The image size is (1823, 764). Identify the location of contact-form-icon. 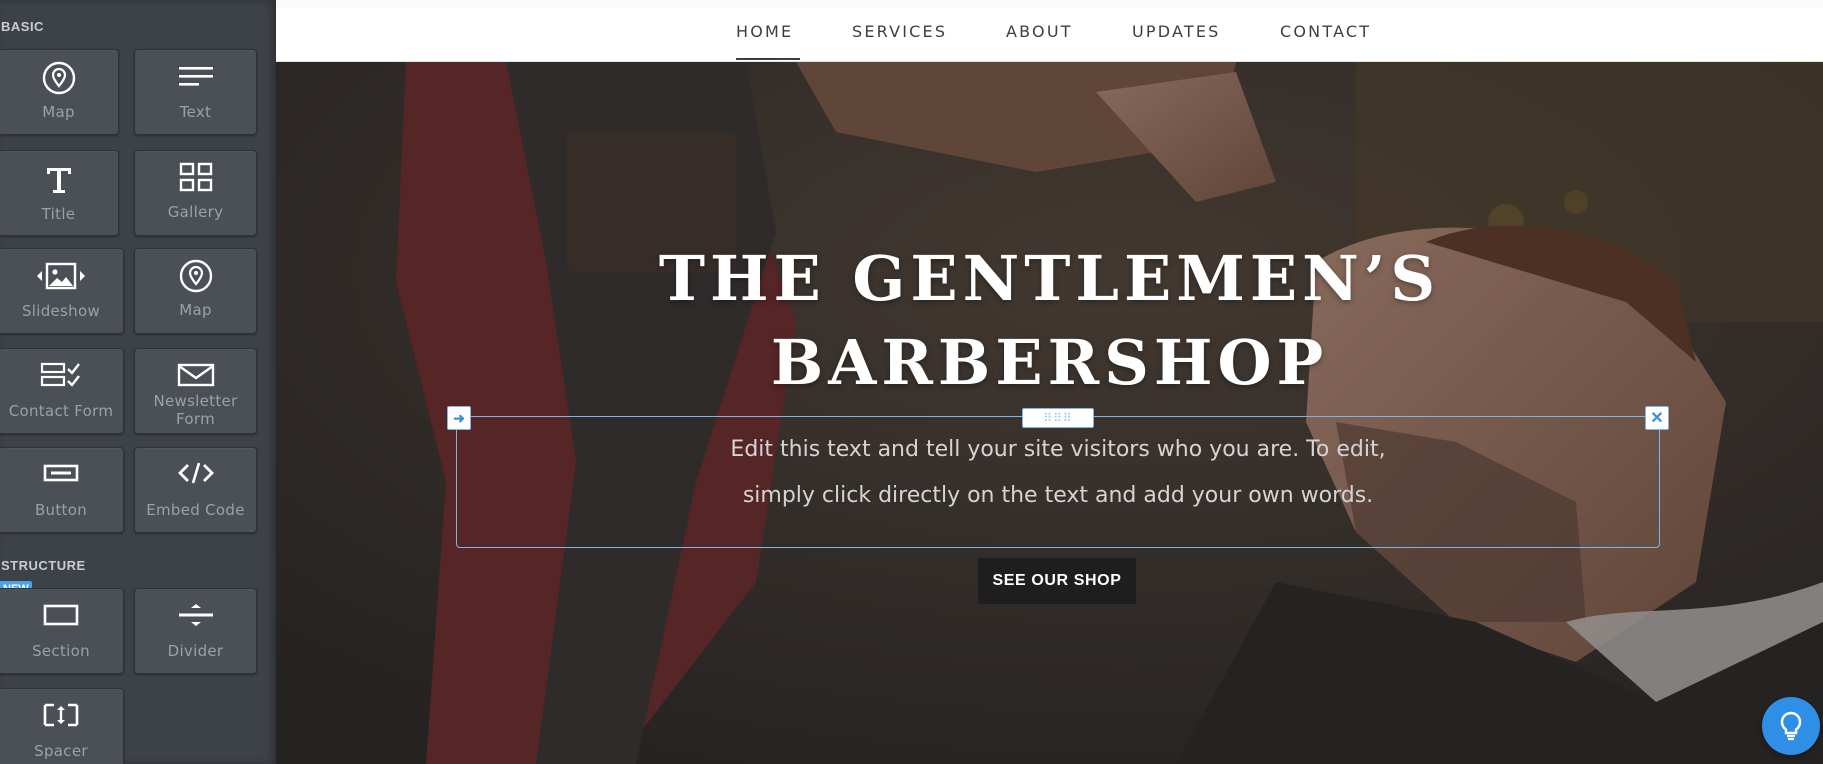
(61, 375).